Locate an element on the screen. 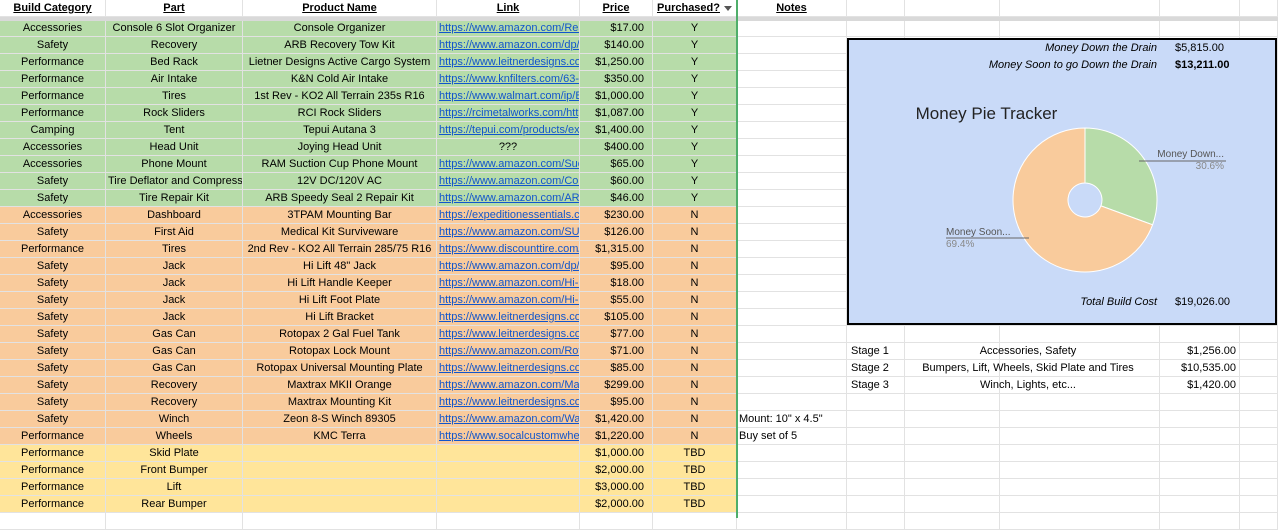 The width and height of the screenshot is (1278, 530). price-cell: $1,420.00 is located at coordinates (616, 419).